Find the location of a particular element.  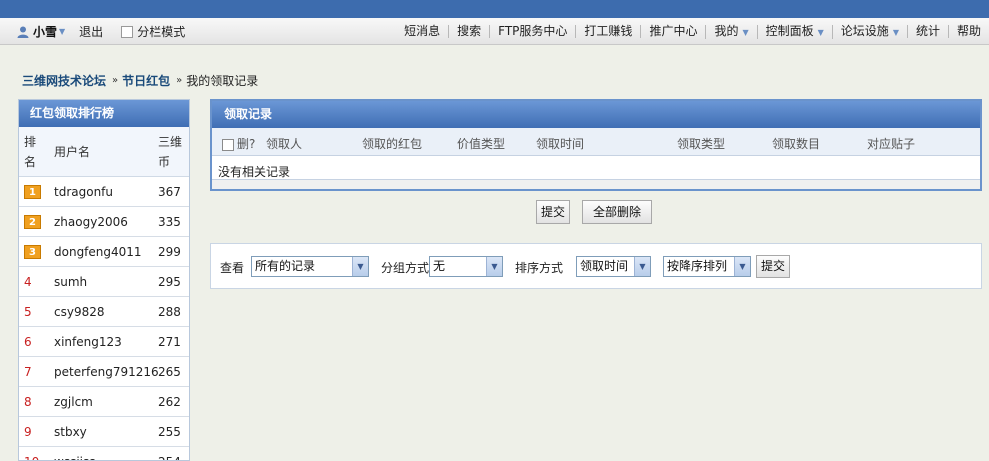

ranking-title: 红包领取排行榜 is located at coordinates (104, 113).